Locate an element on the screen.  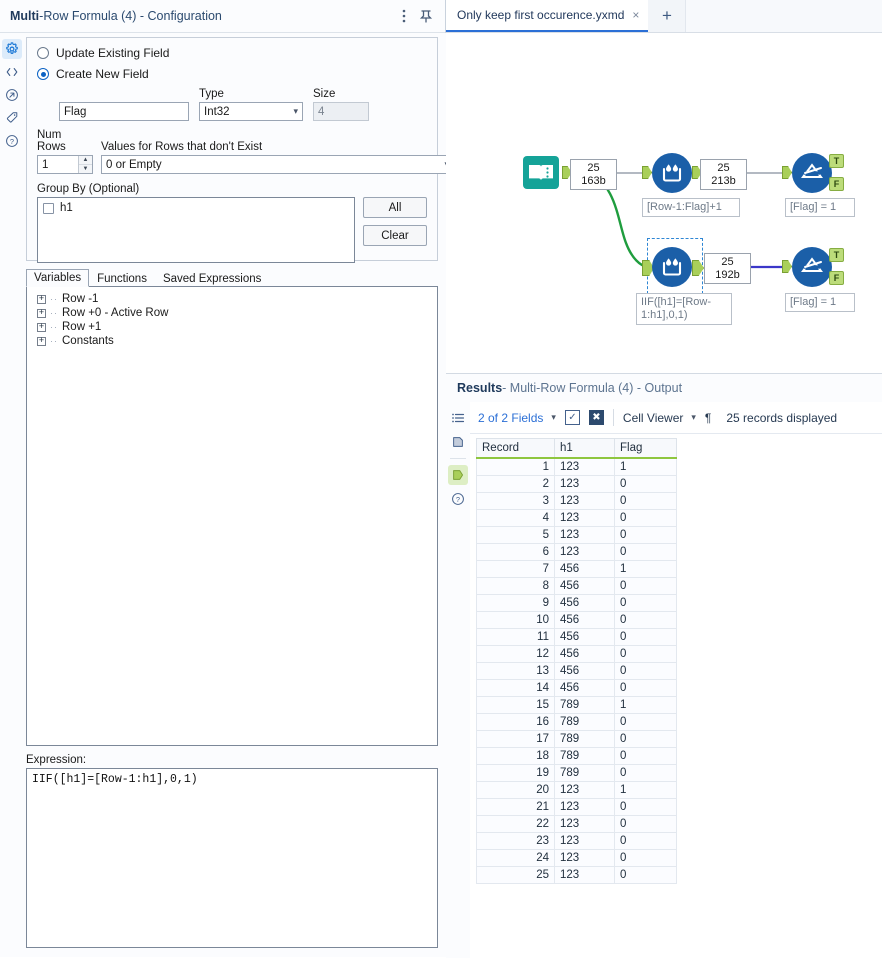
table-row: 15 789 1 is located at coordinates (576, 704).